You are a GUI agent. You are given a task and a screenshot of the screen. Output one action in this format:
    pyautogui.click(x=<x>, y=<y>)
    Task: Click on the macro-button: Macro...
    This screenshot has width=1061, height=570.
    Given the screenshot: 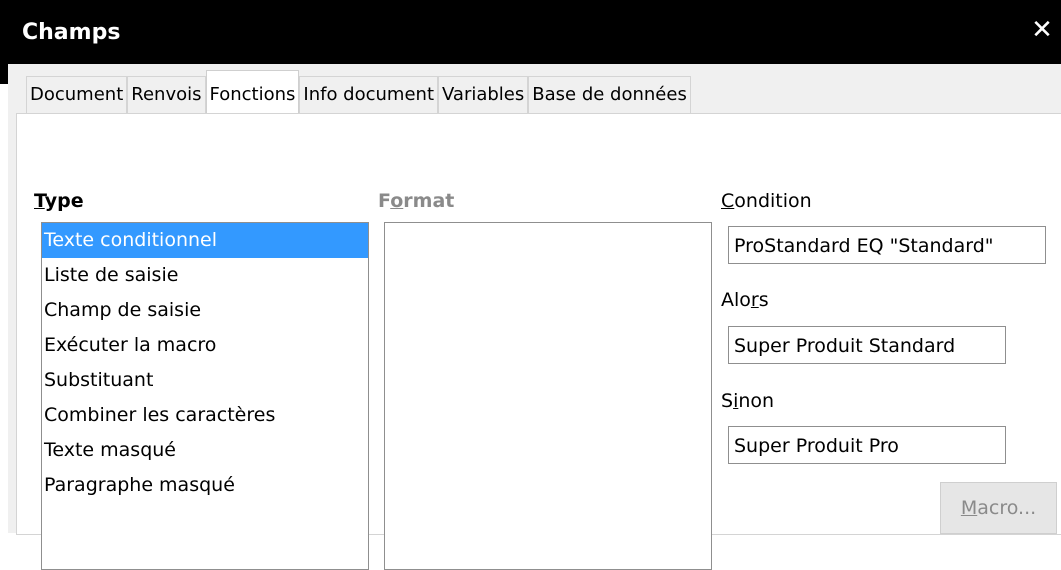 What is the action you would take?
    pyautogui.click(x=998, y=508)
    